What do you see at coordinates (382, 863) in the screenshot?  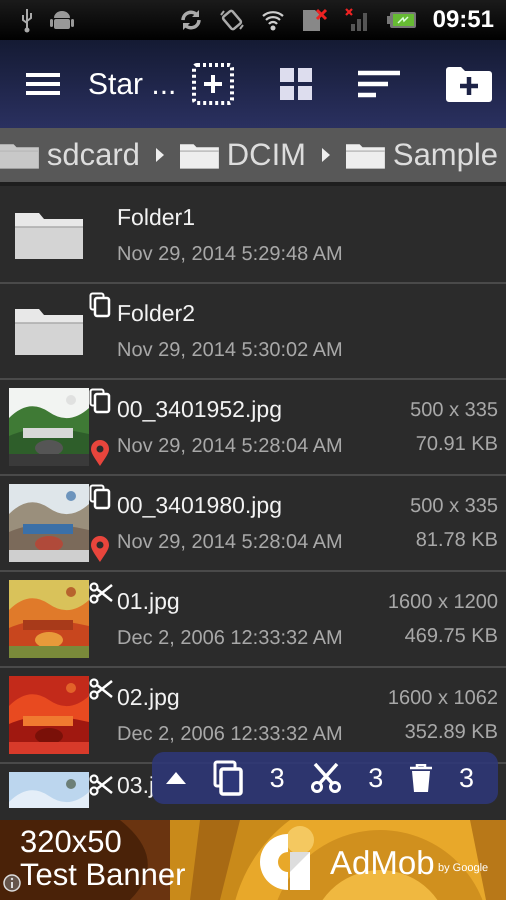 I see `ad-brand: AdMob` at bounding box center [382, 863].